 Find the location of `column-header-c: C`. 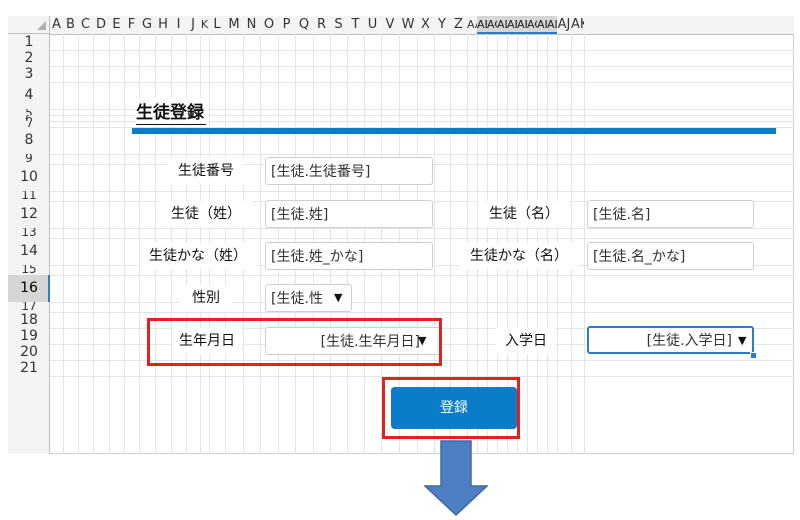

column-header-c: C is located at coordinates (85, 25).